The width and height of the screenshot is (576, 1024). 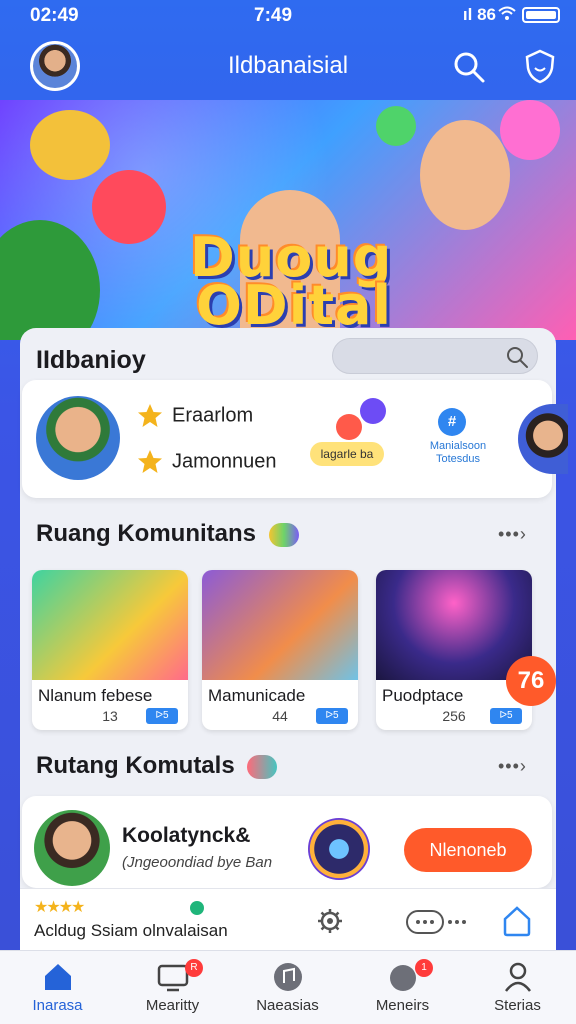 I want to click on stat-label: Jamonnuen, so click(x=224, y=461).